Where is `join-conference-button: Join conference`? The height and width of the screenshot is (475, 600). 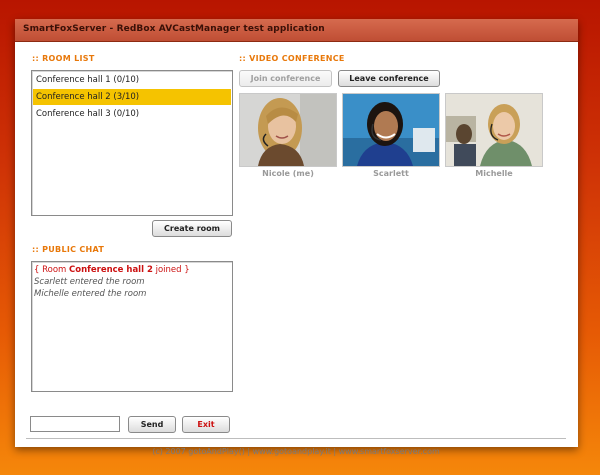 join-conference-button: Join conference is located at coordinates (285, 78).